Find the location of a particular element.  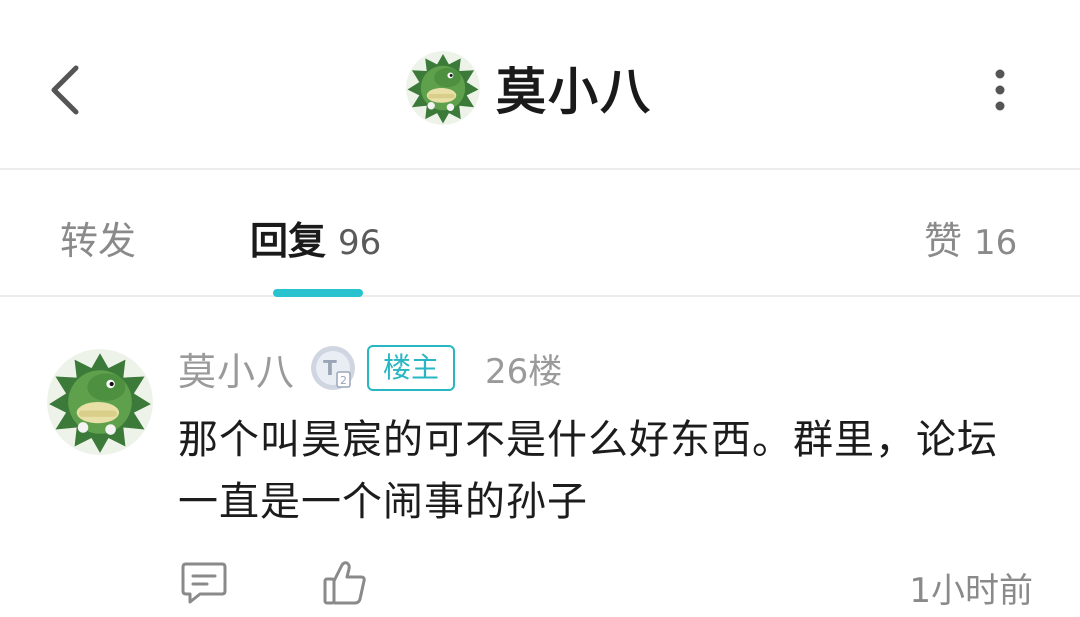

tab-count: 16 is located at coordinates (996, 243).